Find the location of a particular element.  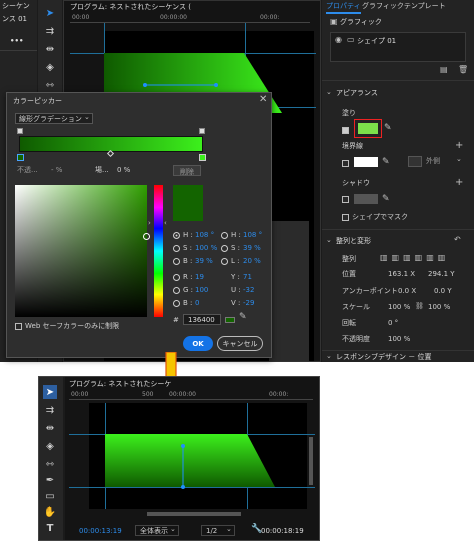

hue-pointer-icon: › is located at coordinates (149, 223).